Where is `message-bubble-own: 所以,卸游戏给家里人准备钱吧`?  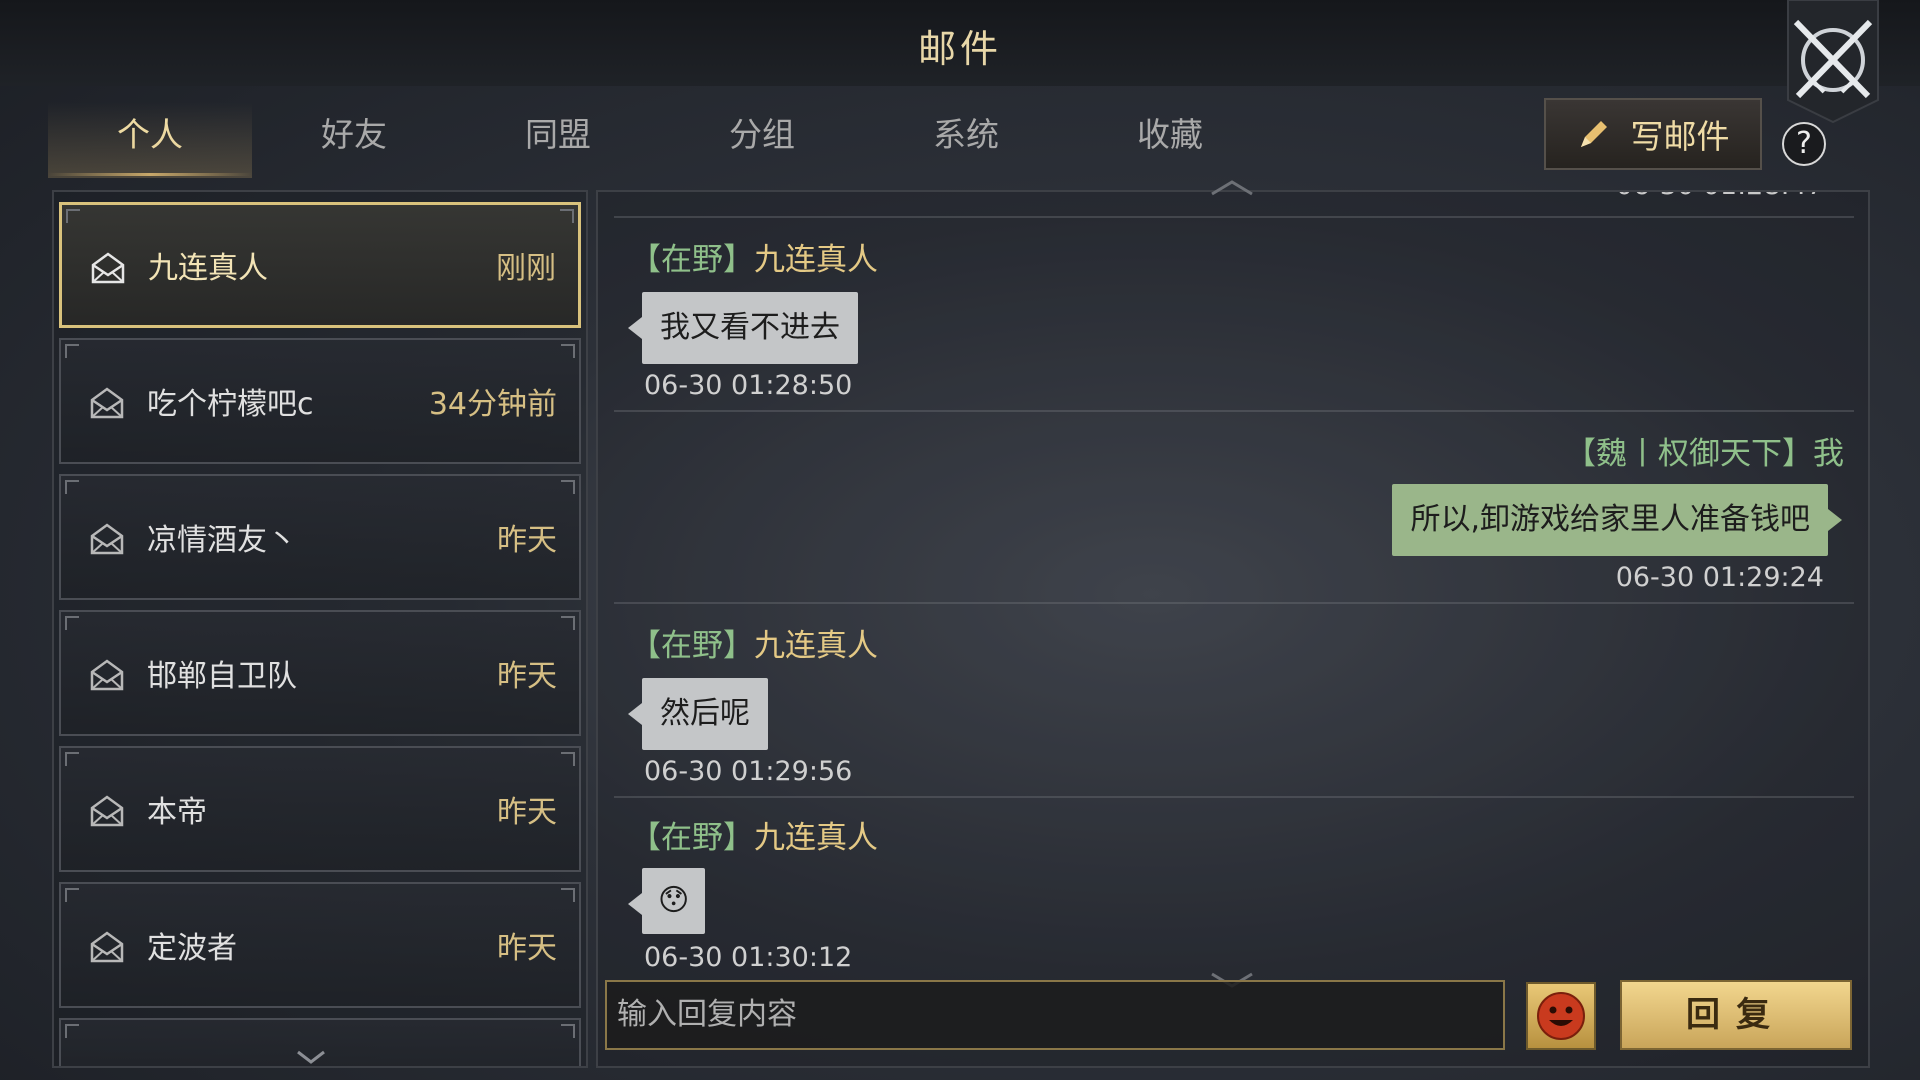 message-bubble-own: 所以,卸游戏给家里人准备钱吧 is located at coordinates (1617, 520).